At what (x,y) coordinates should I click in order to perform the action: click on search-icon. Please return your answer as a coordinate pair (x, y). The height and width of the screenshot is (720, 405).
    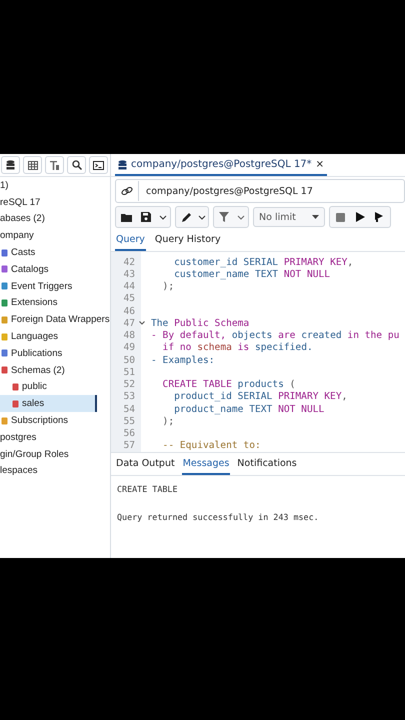
    Looking at the image, I should click on (76, 165).